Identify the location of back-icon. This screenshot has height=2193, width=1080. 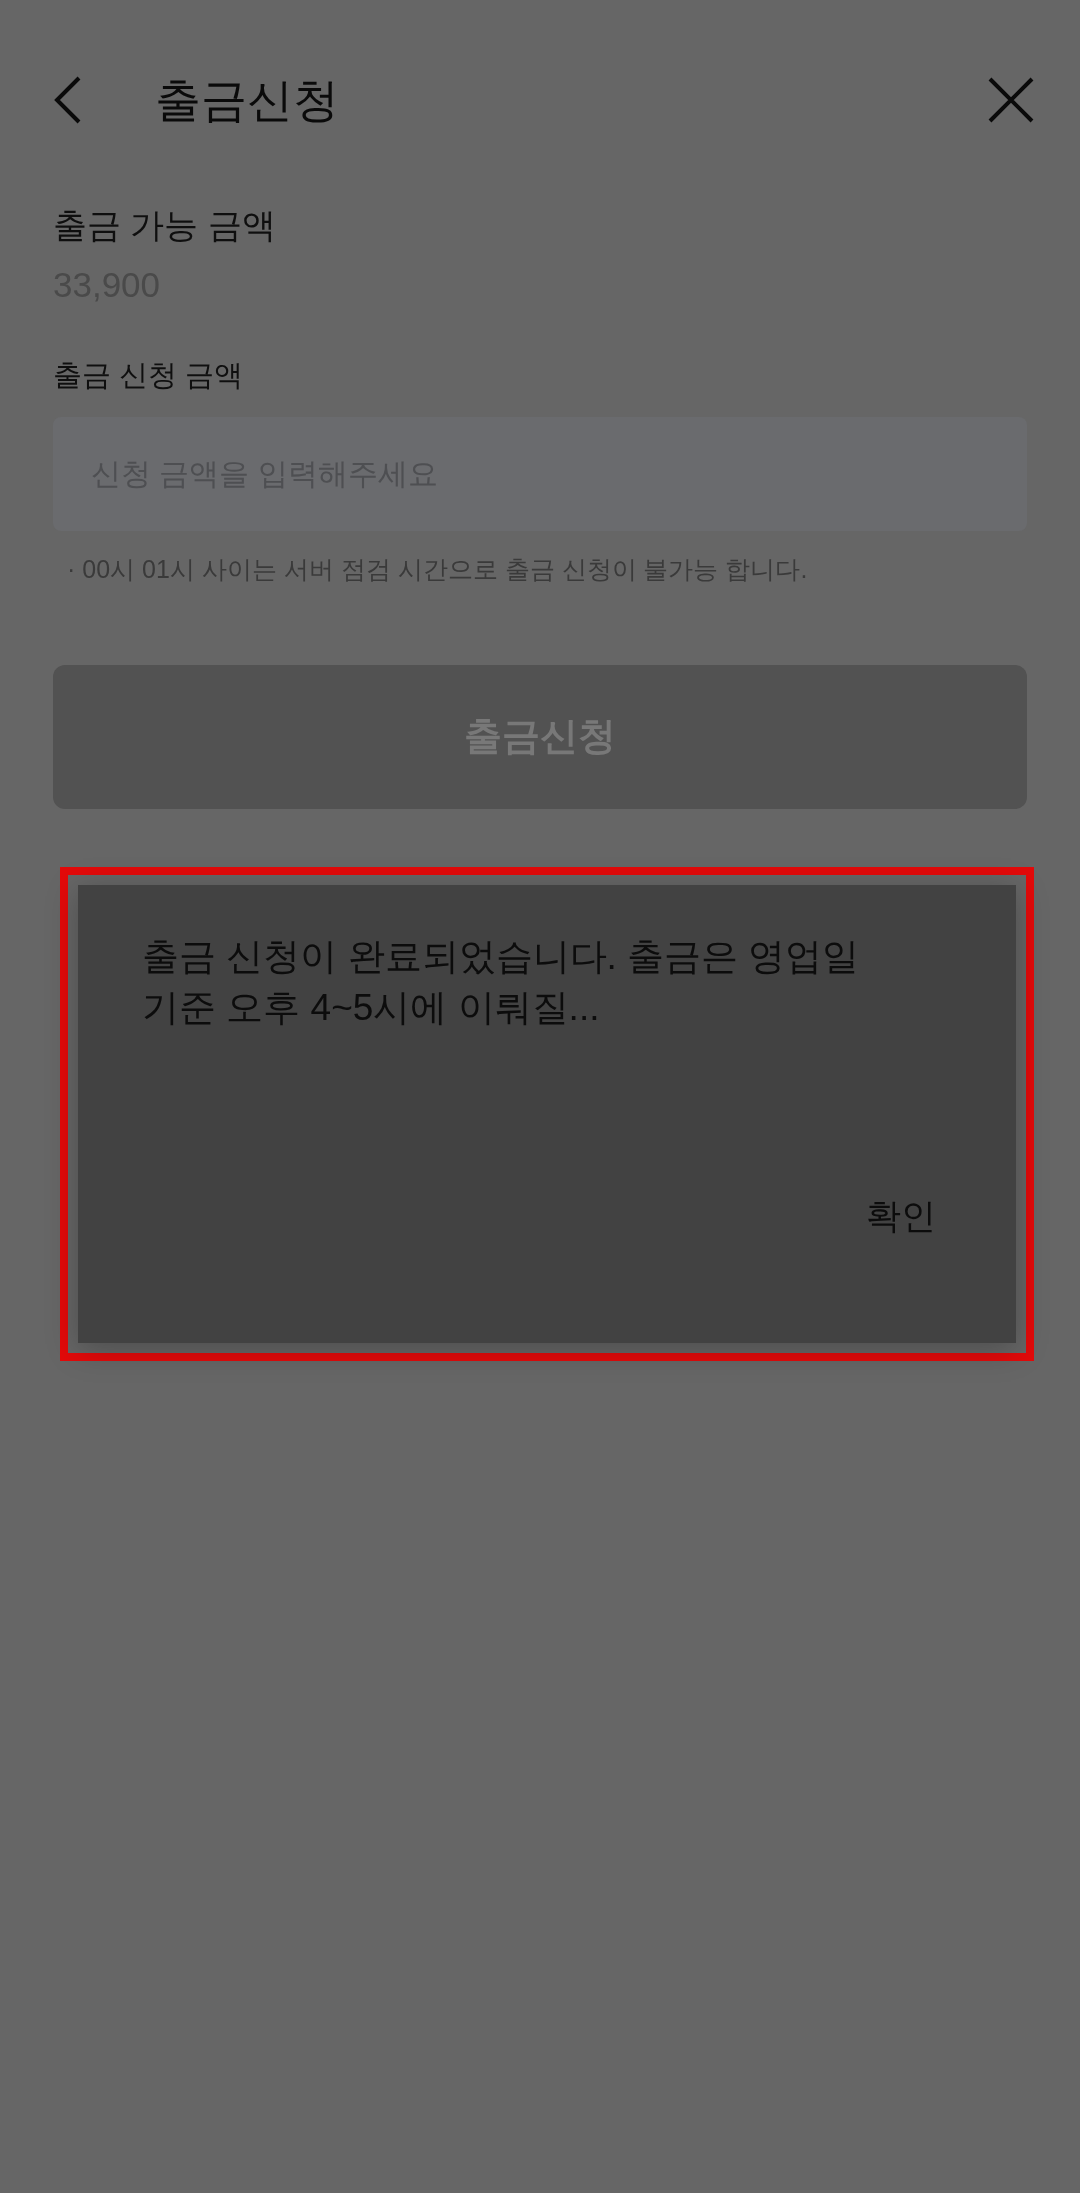
(68, 100).